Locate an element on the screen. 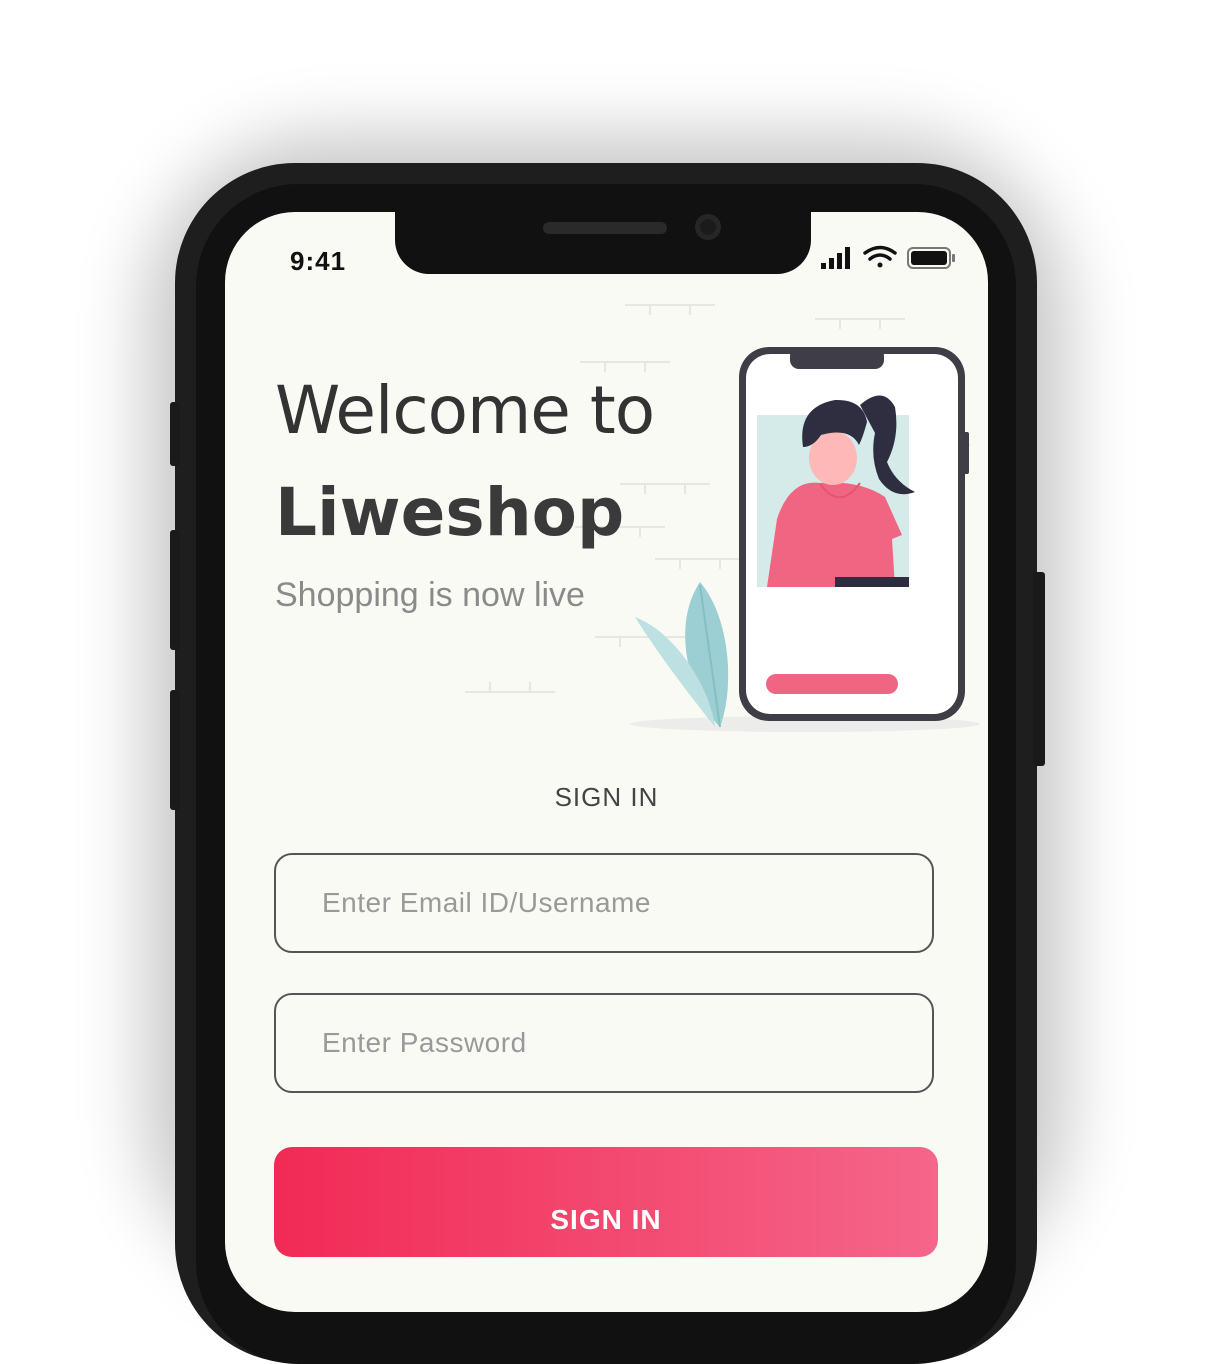  mute-switch is located at coordinates (175, 434).